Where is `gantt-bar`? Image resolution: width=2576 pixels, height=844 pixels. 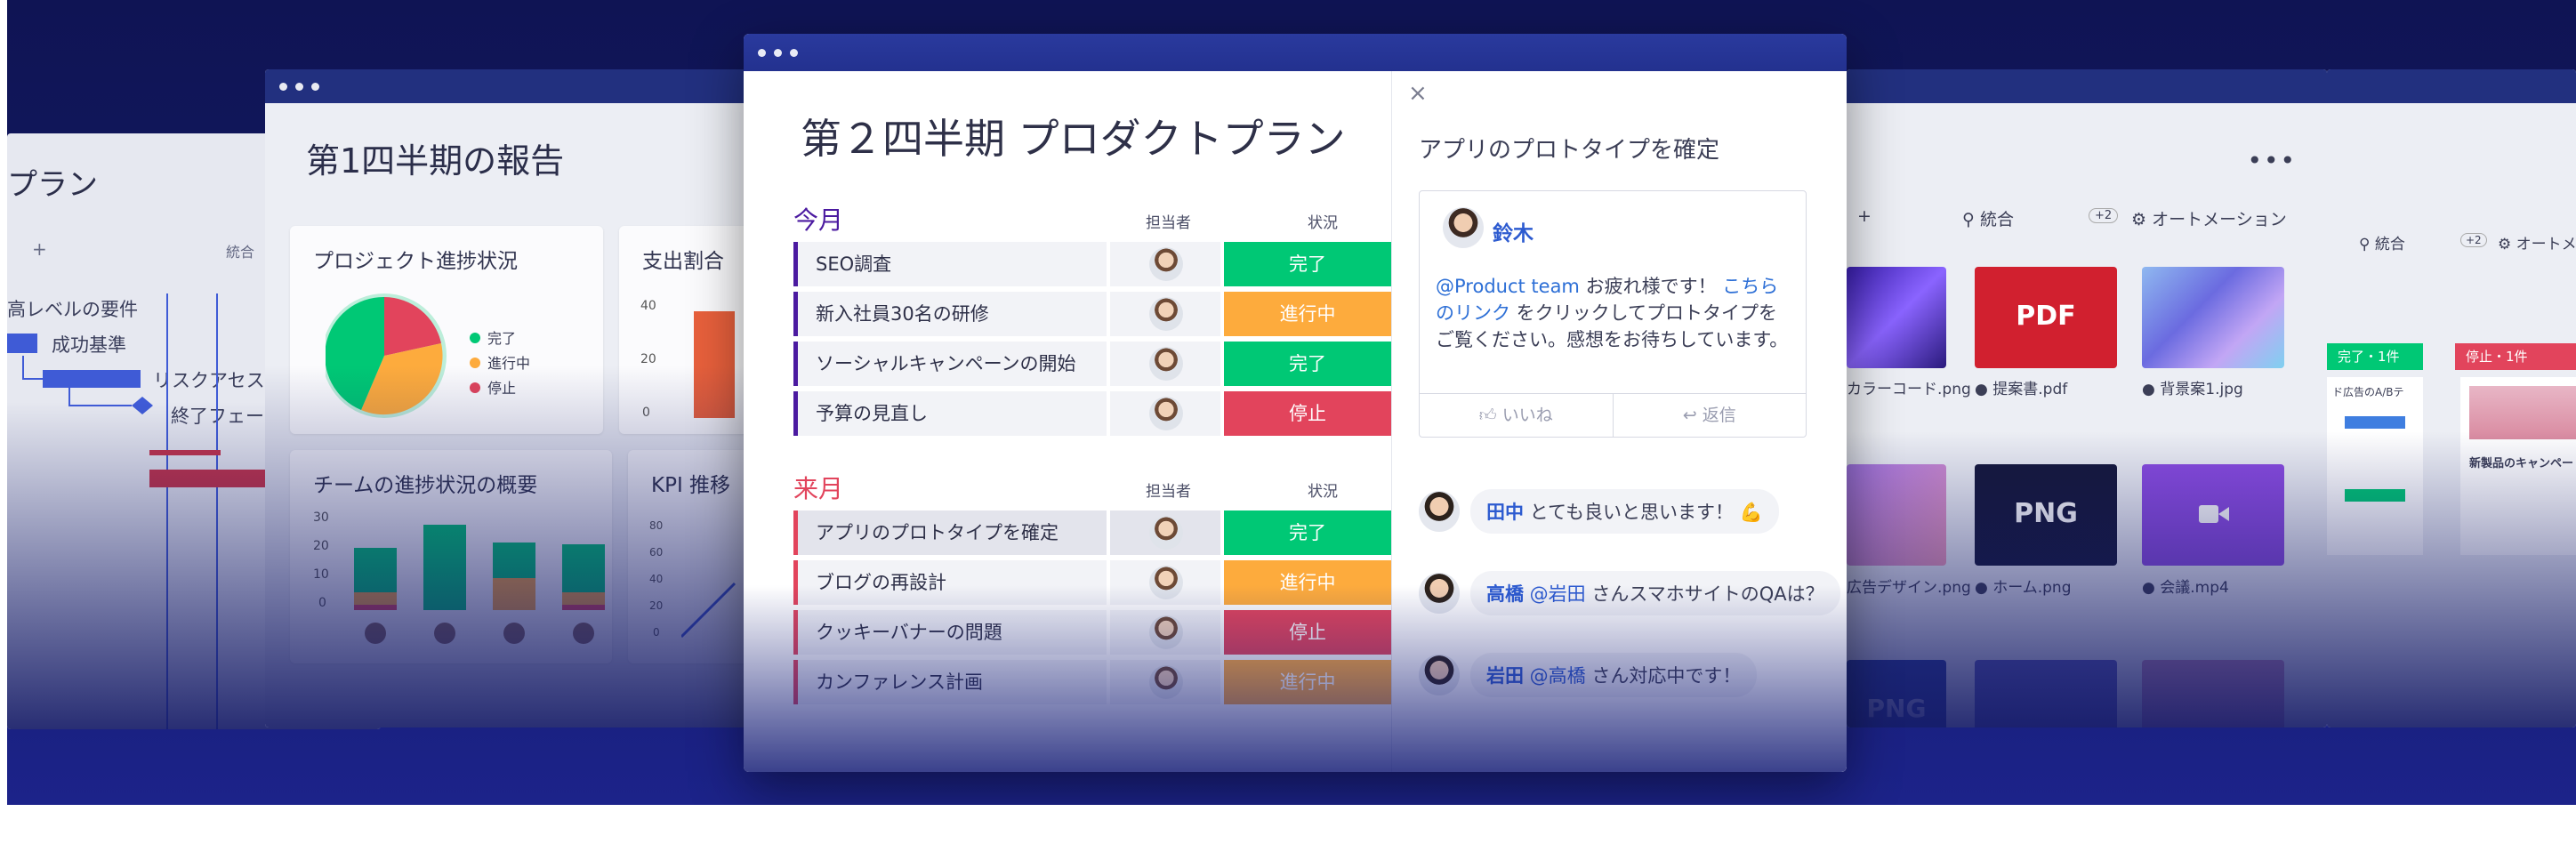 gantt-bar is located at coordinates (185, 452).